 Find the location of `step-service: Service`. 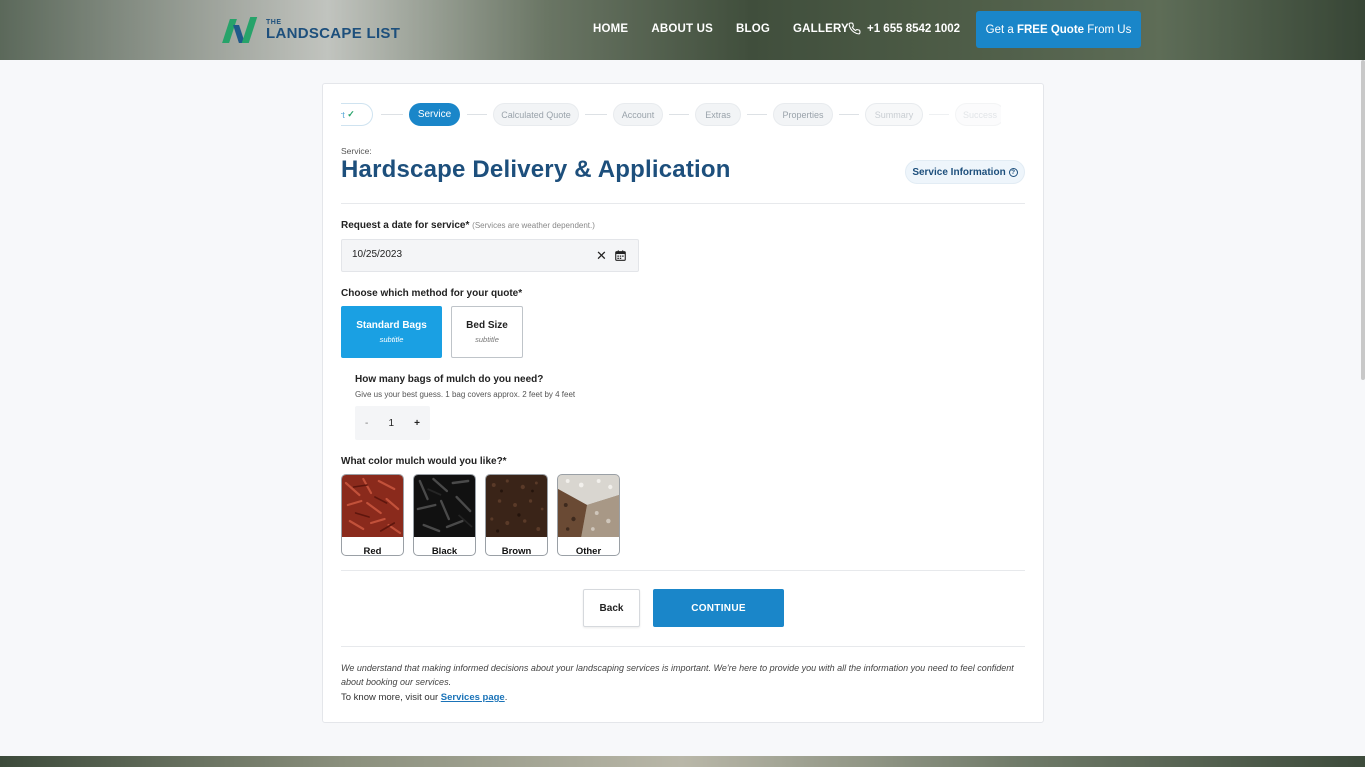

step-service: Service is located at coordinates (434, 114).